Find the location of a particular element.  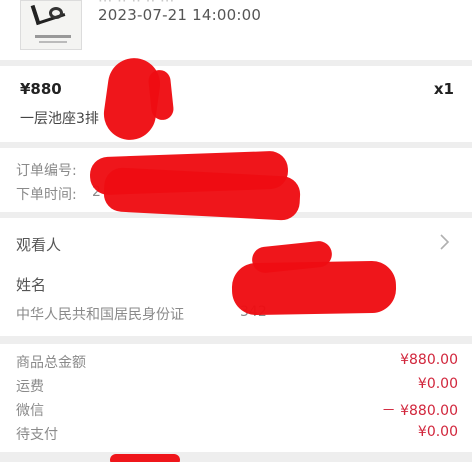

summary-label: 待支付 is located at coordinates (37, 435).